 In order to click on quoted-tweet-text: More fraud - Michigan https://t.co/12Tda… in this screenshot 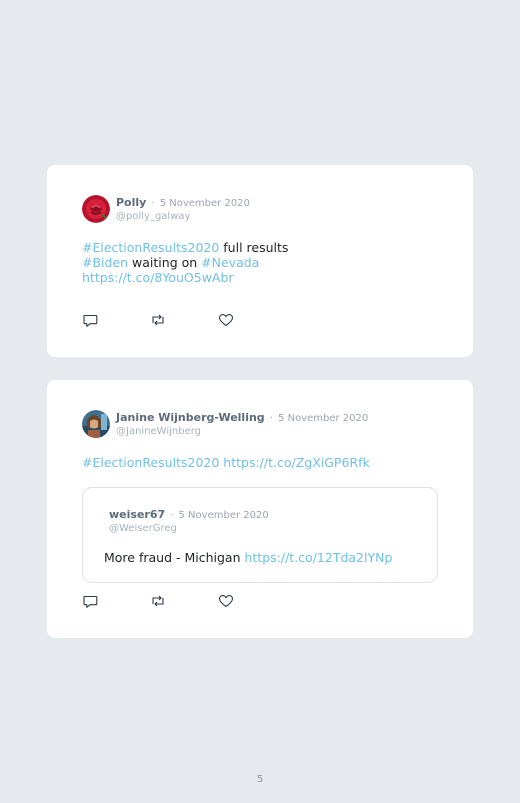, I will do `click(248, 557)`.